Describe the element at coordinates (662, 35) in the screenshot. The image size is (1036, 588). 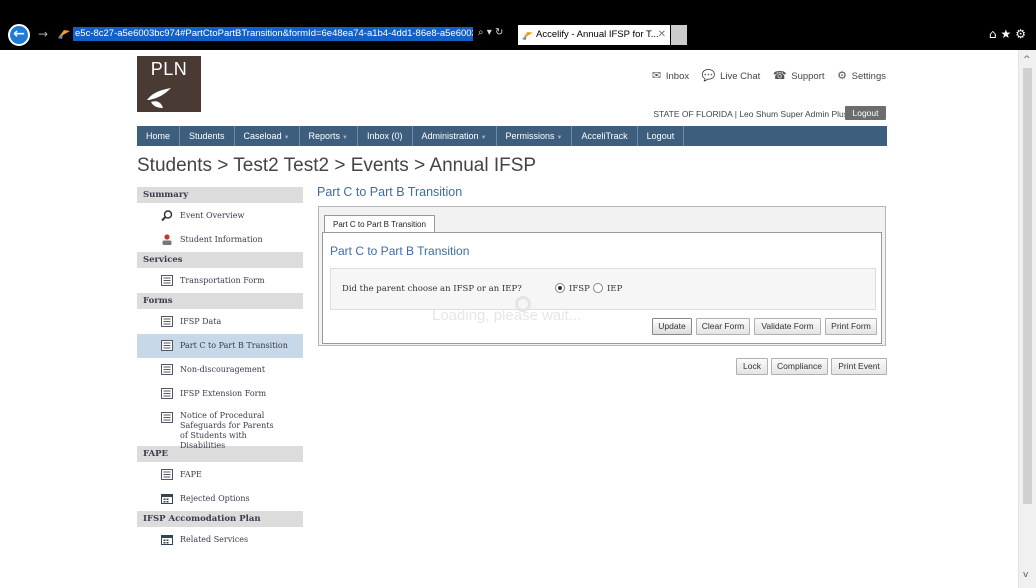
I see `close-icon: ✕` at that location.